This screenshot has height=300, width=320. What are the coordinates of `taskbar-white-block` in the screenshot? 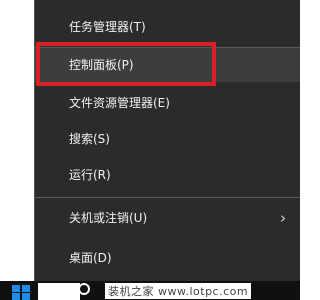 It's located at (59, 291).